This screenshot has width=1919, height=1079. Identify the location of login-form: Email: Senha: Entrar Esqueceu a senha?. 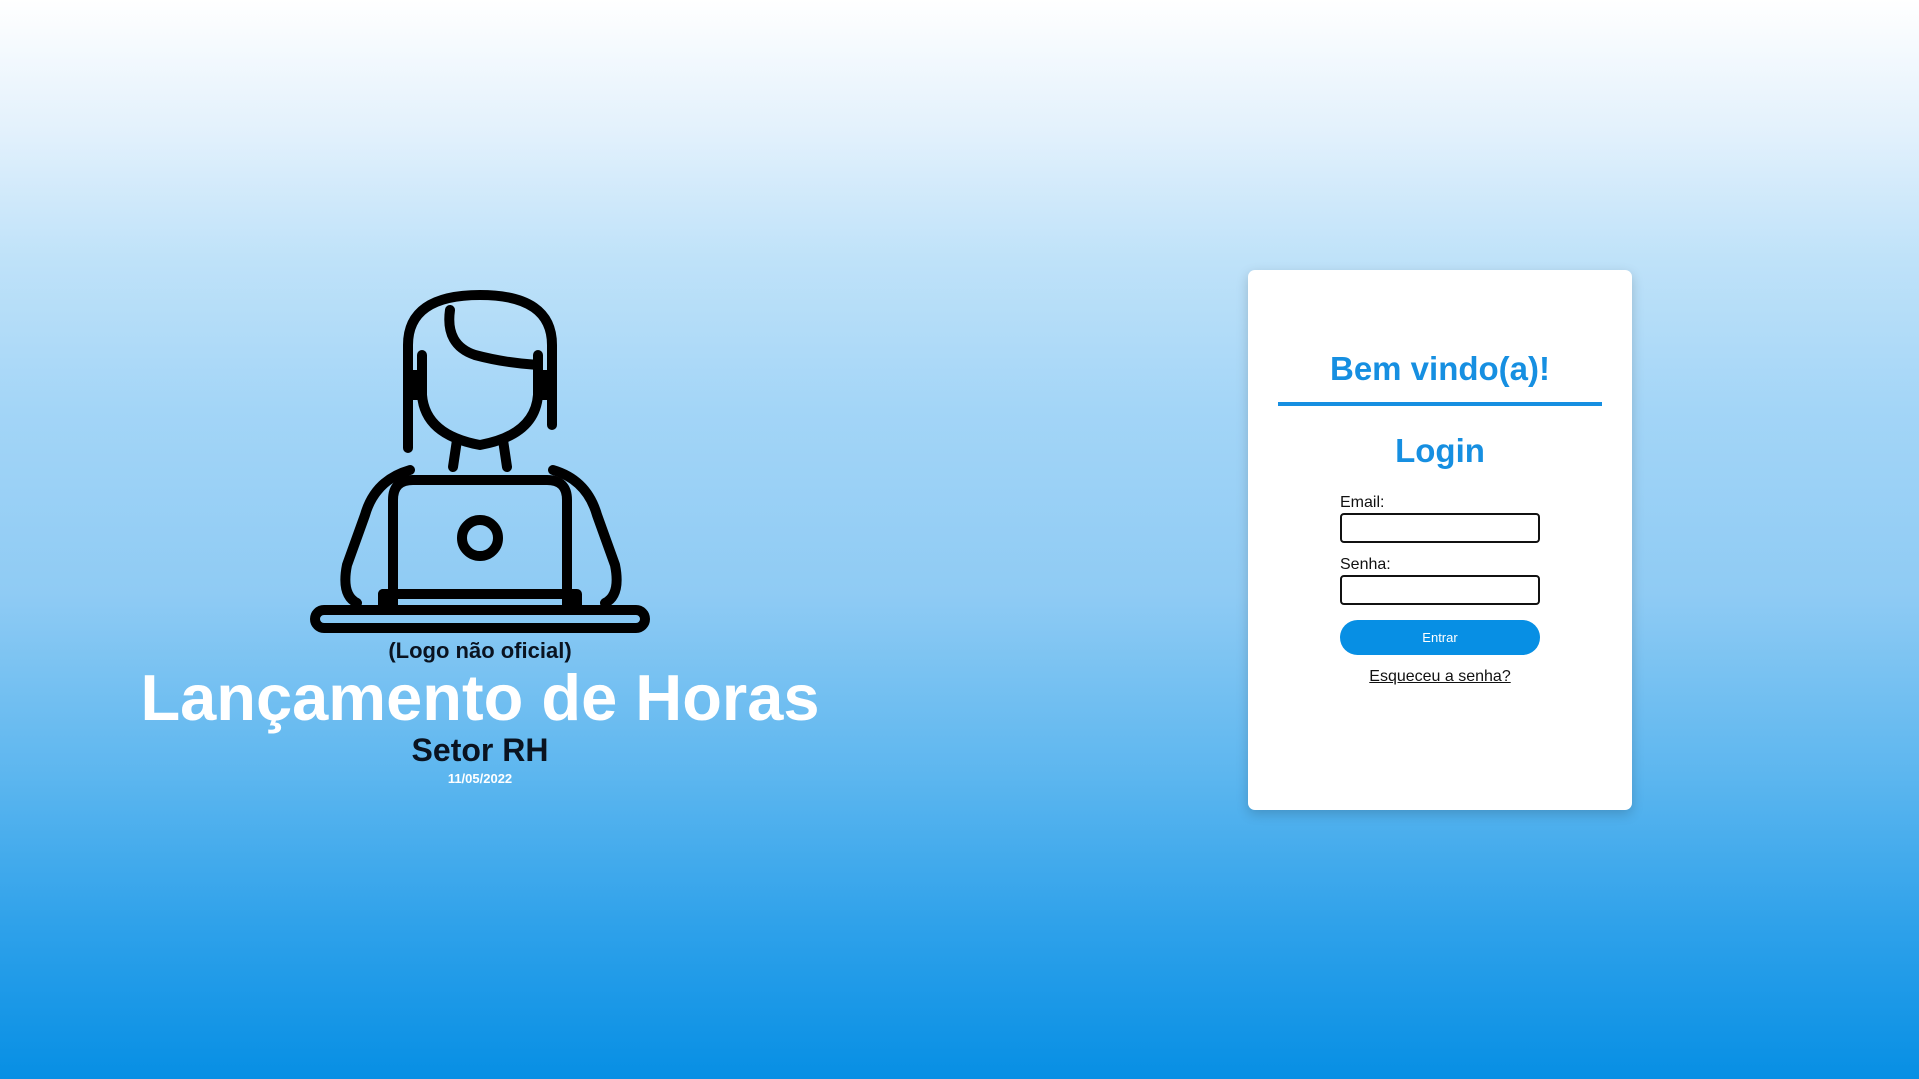
(1440, 590).